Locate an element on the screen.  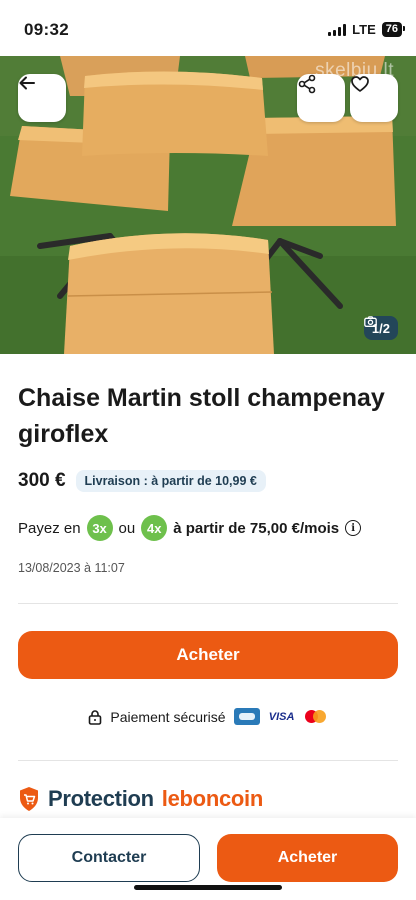
heart-icon is located at coordinates (360, 84).